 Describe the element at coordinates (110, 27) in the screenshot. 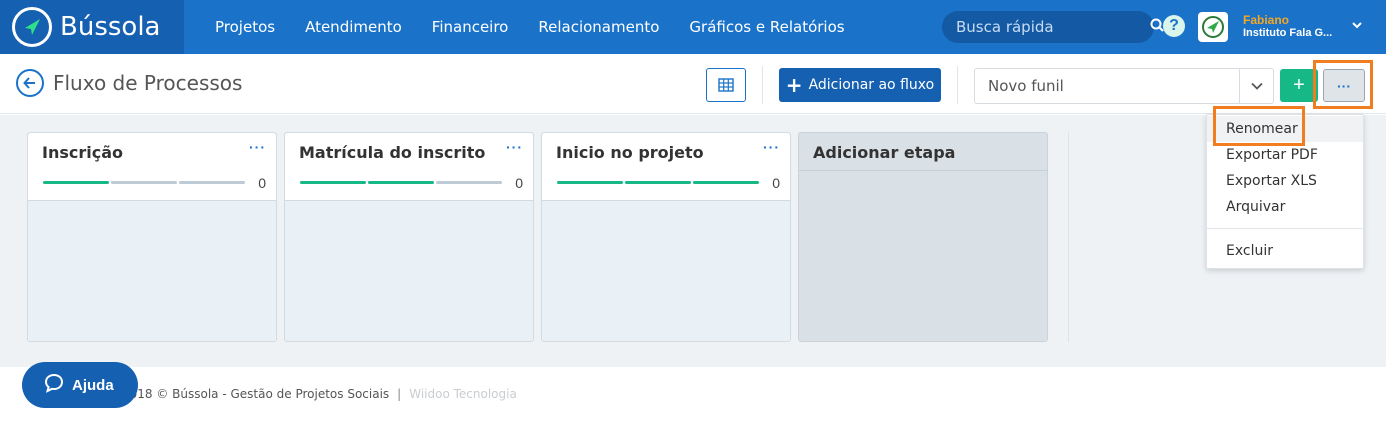

I see `brand-name: Bússola` at that location.